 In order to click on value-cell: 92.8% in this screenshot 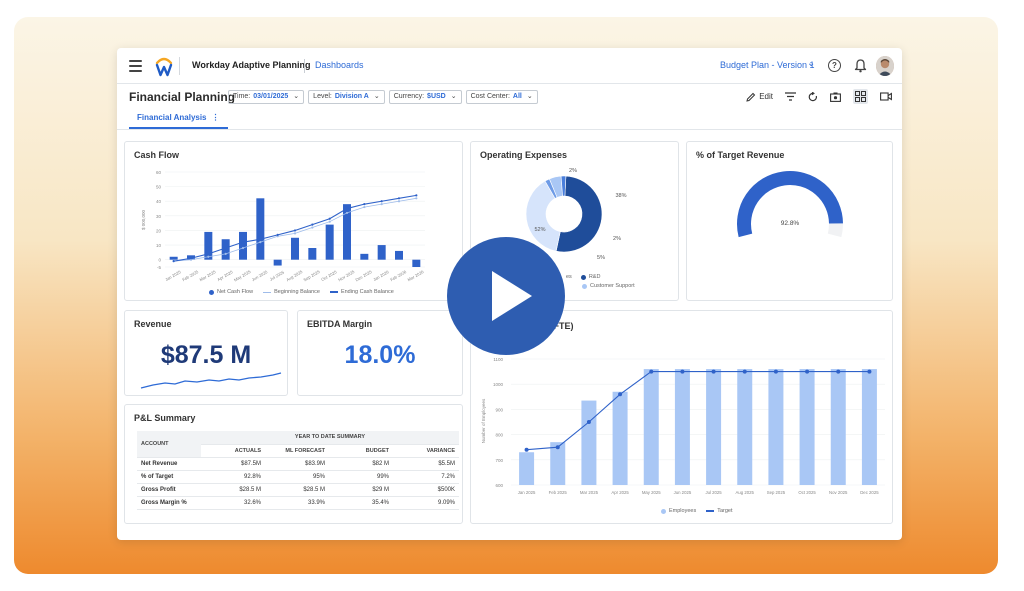, I will do `click(233, 477)`.